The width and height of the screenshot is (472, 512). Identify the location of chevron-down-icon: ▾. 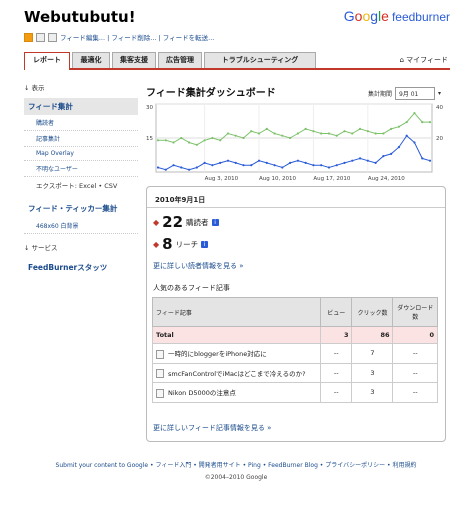
(439, 93).